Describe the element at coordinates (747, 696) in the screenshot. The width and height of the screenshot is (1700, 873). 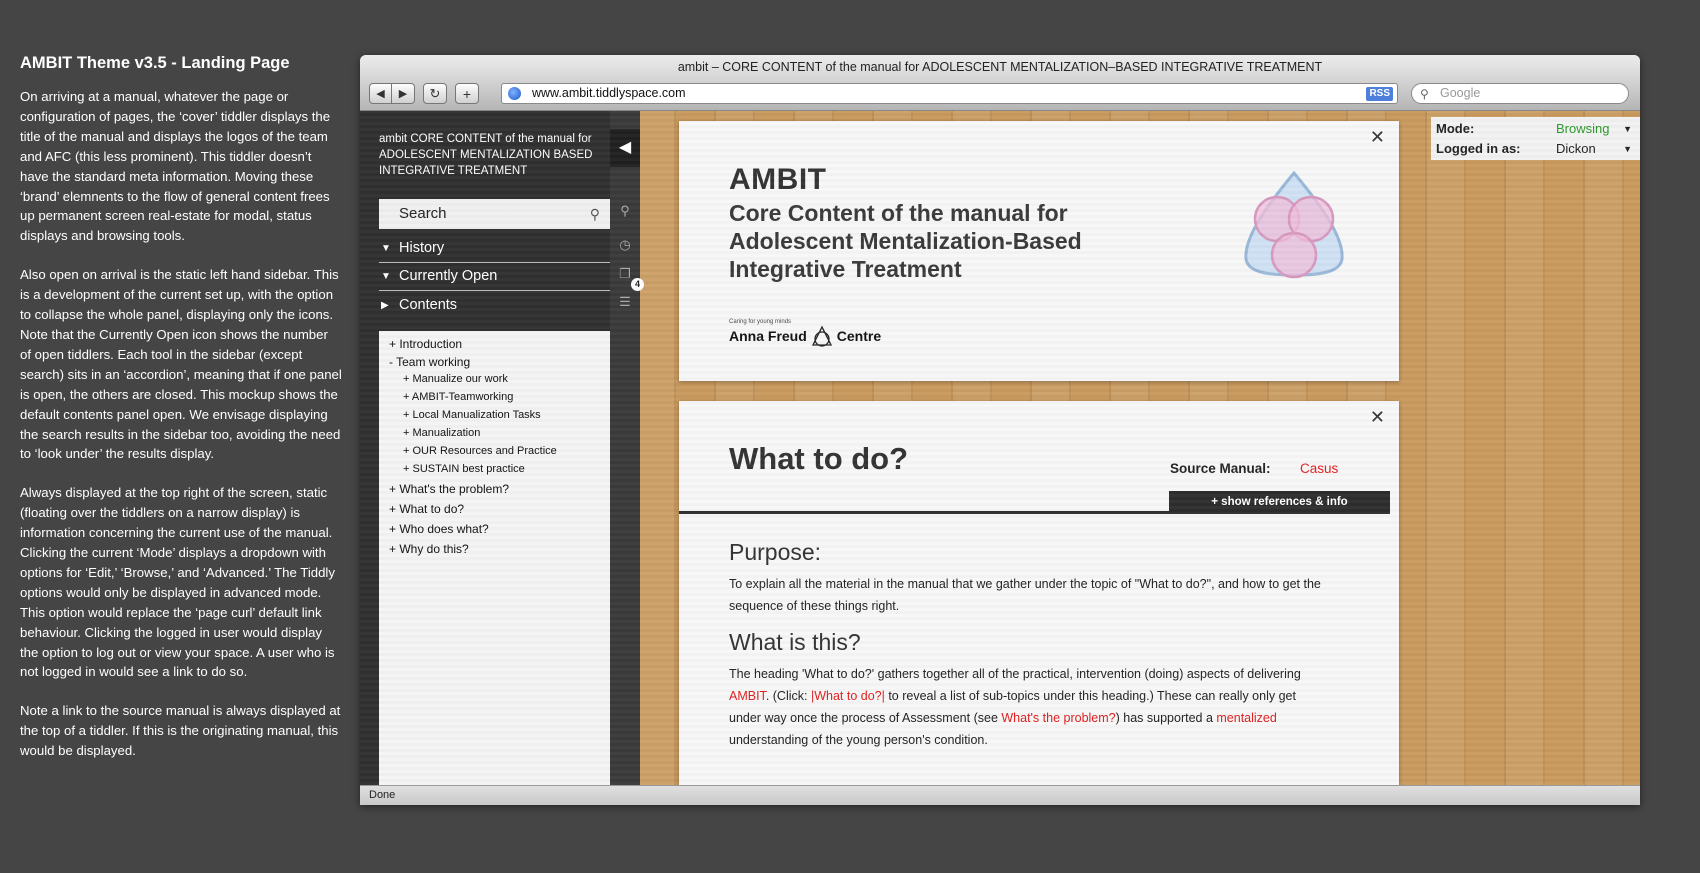
I see `link-ambit: AMBIT` at that location.